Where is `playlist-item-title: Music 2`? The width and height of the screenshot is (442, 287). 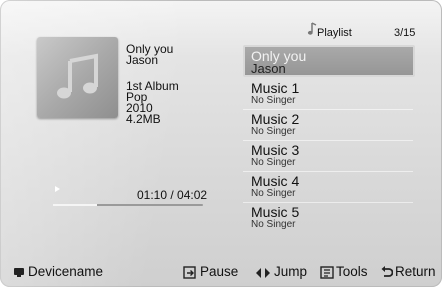
playlist-item-title: Music 2 is located at coordinates (275, 119).